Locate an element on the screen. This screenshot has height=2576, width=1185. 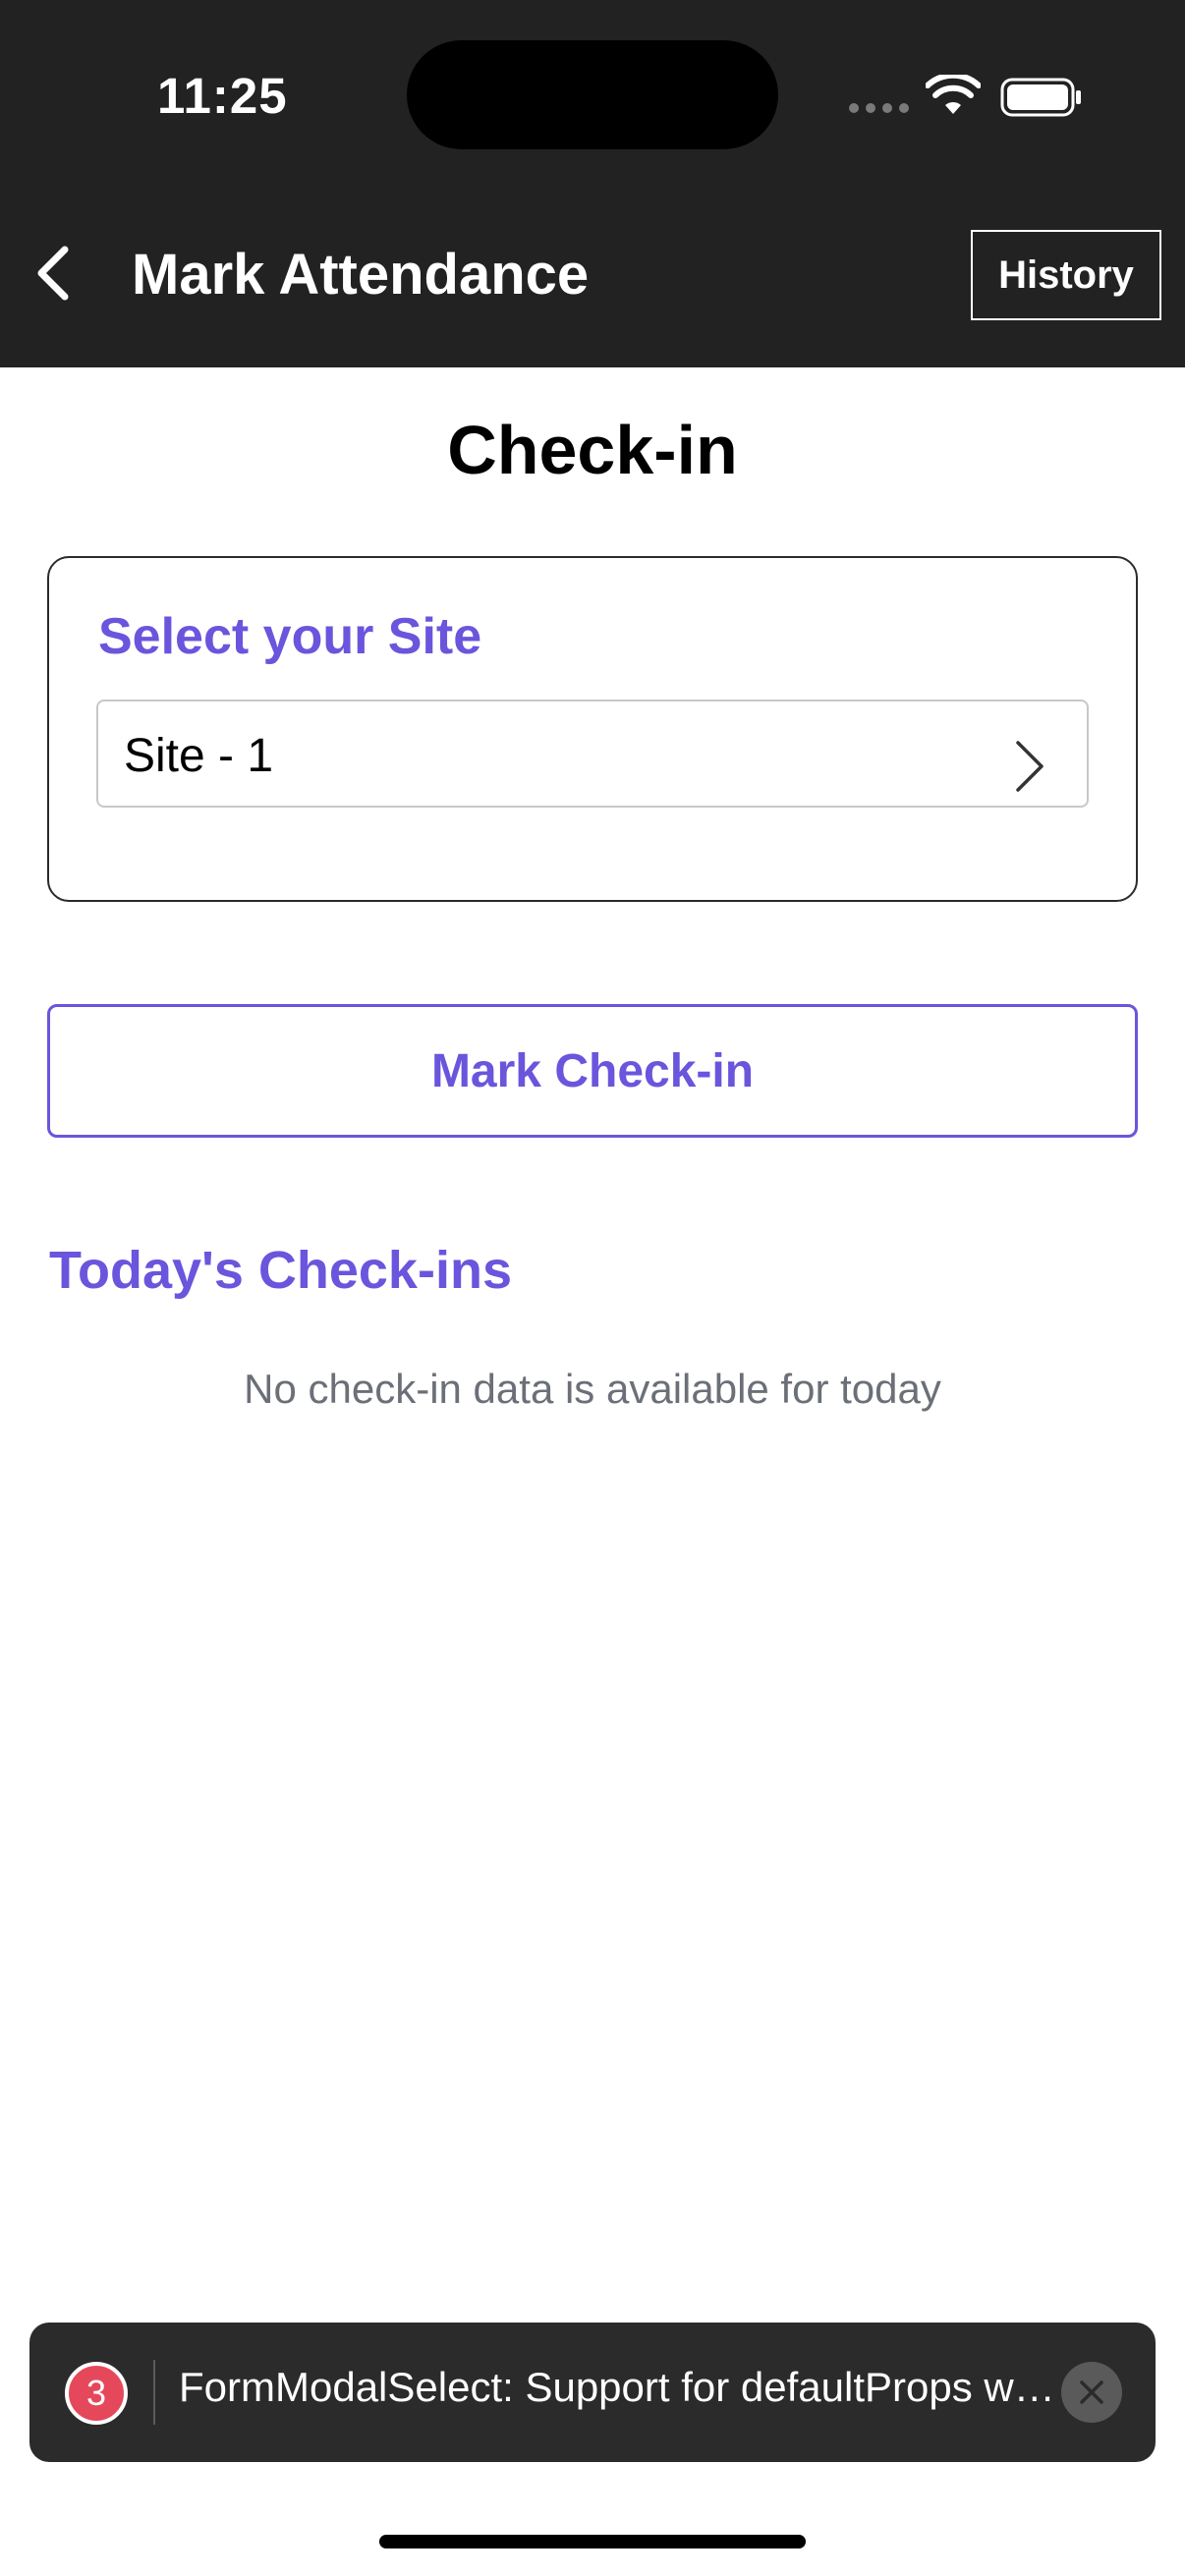
site-select: Site - 1 is located at coordinates (592, 754).